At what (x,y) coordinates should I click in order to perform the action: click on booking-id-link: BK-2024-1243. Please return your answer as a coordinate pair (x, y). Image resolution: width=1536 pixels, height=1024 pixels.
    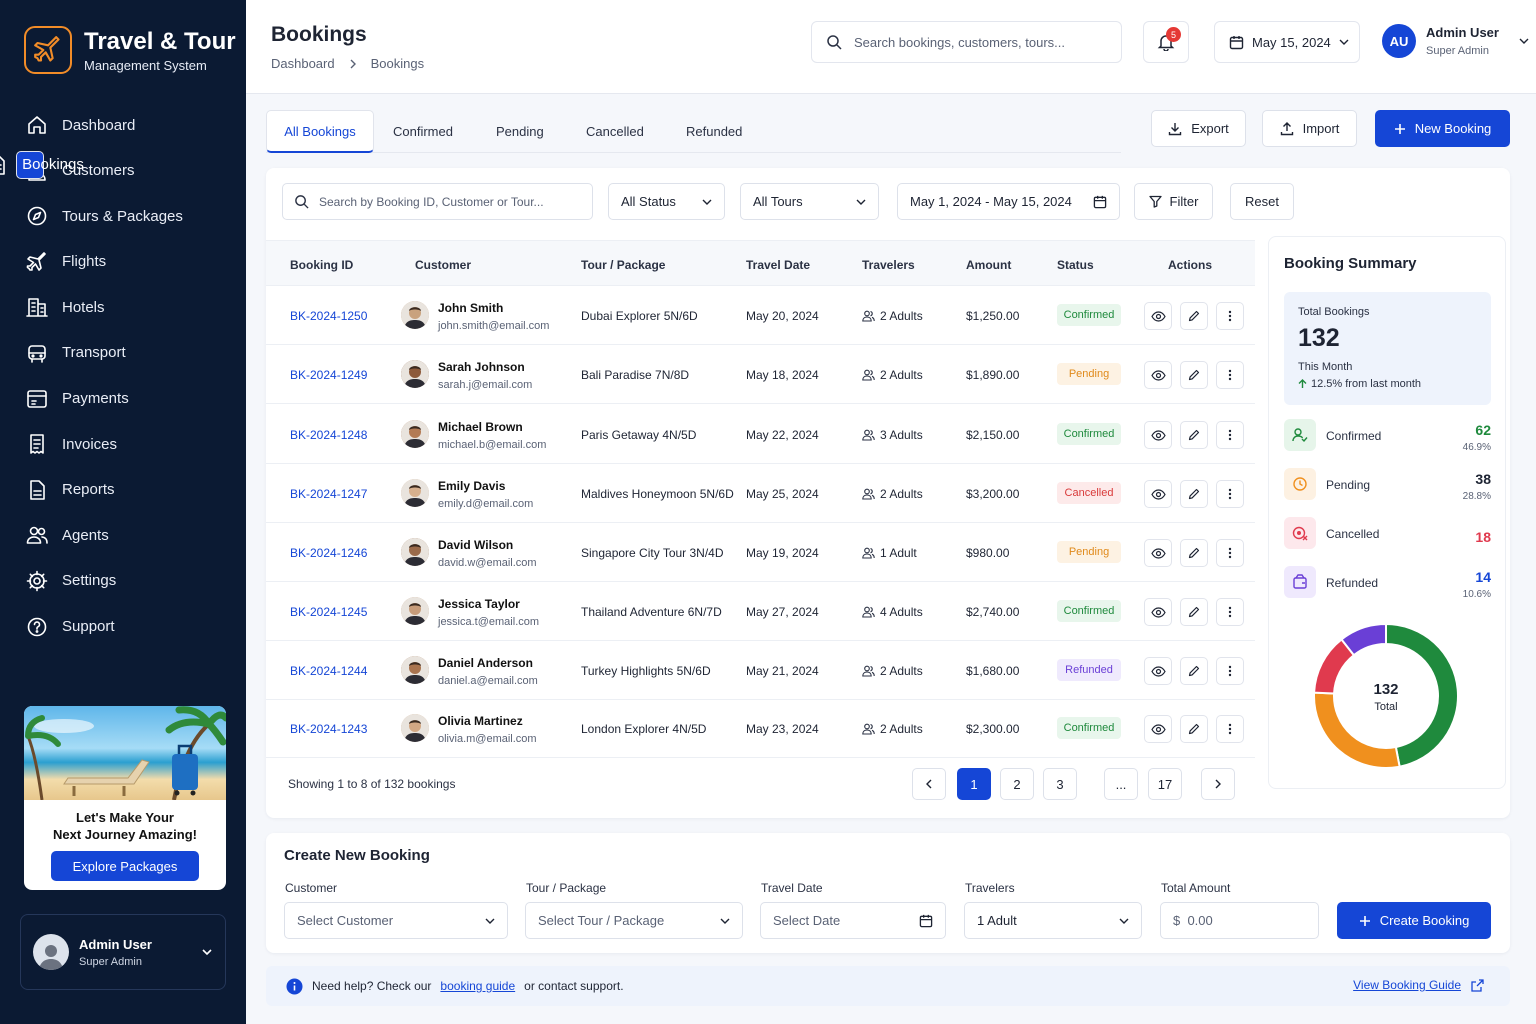
    Looking at the image, I should click on (328, 729).